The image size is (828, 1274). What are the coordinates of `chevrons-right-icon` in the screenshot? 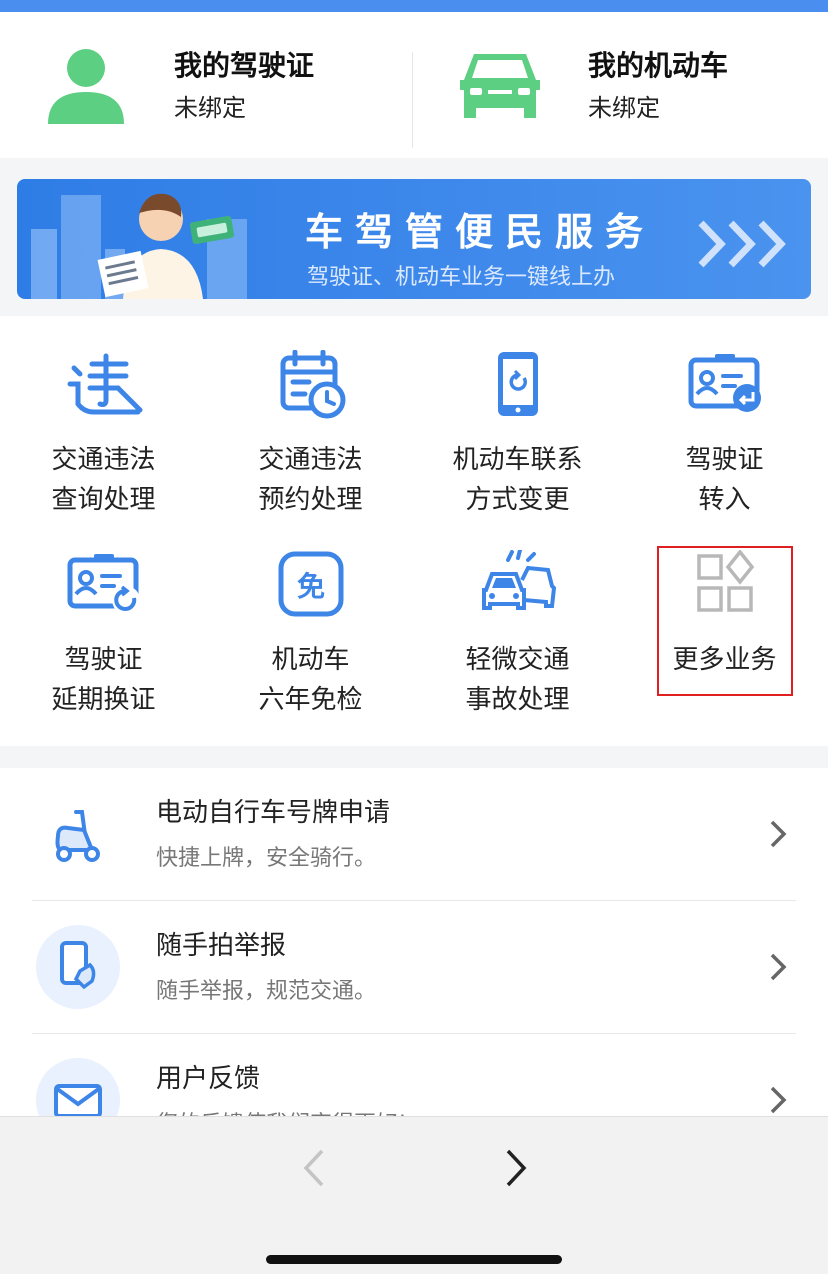 It's located at (742, 244).